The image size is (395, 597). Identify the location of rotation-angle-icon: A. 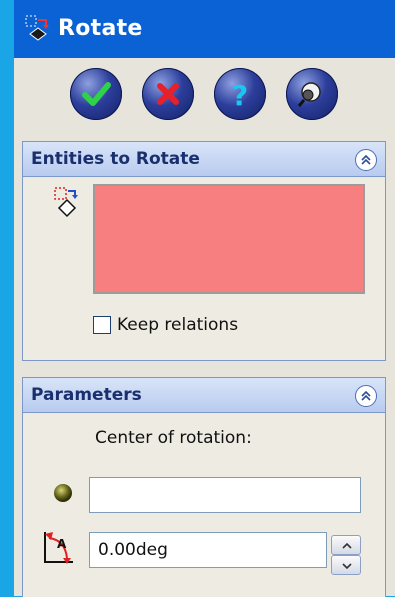
(58, 548).